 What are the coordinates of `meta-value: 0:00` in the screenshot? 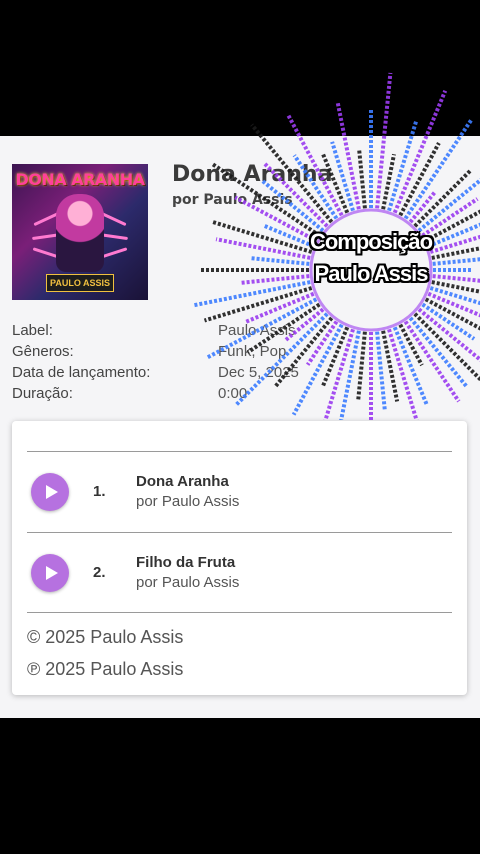 It's located at (233, 393).